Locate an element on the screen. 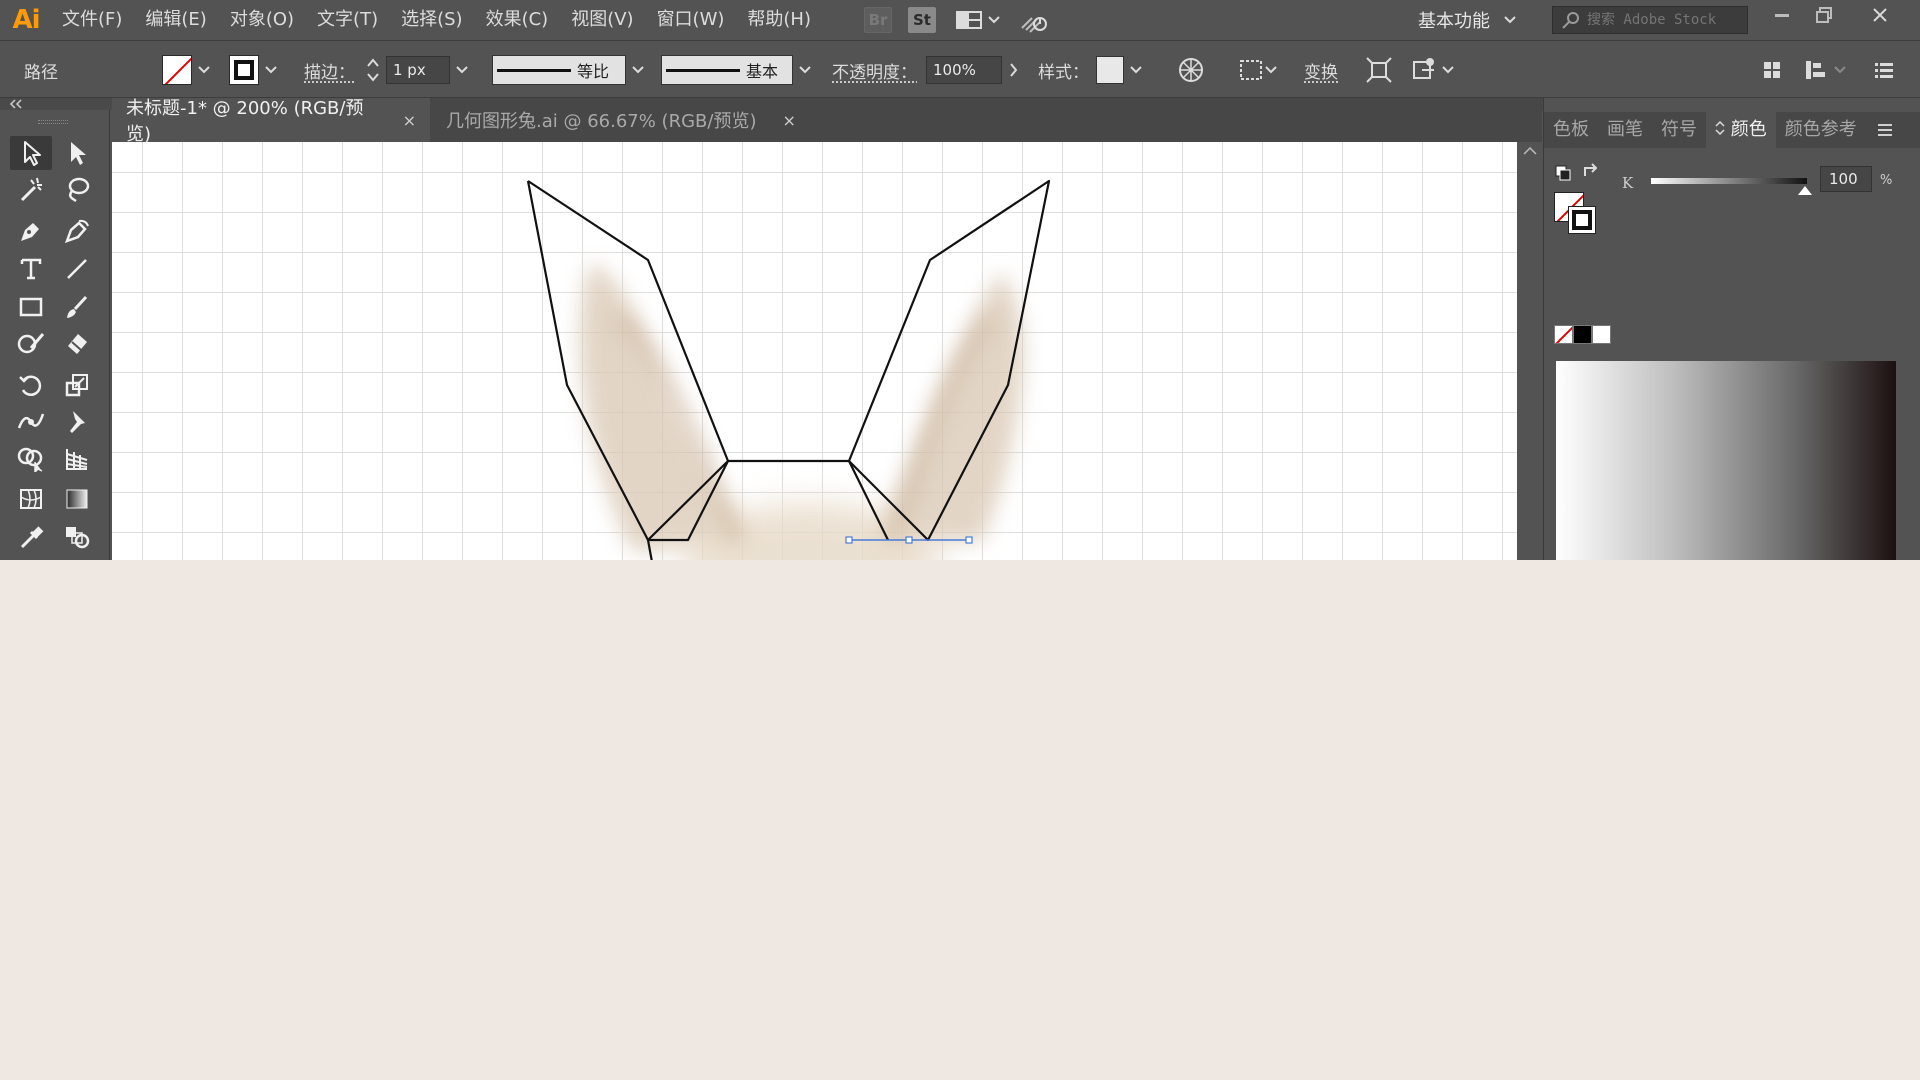  tab-color: 颜色 is located at coordinates (1741, 130).